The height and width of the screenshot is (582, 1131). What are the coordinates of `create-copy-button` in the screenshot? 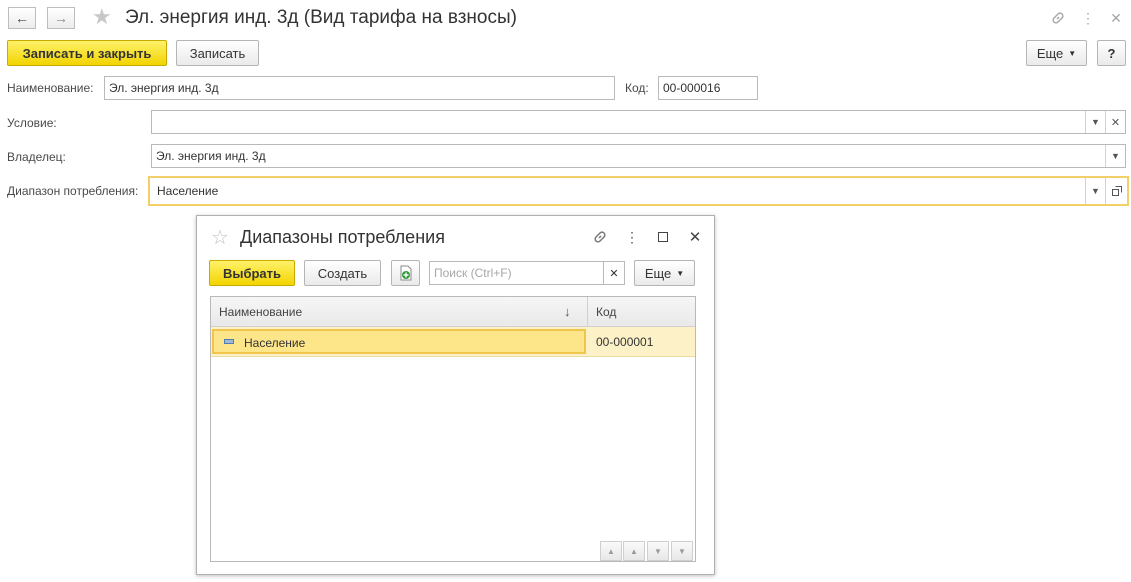 It's located at (405, 273).